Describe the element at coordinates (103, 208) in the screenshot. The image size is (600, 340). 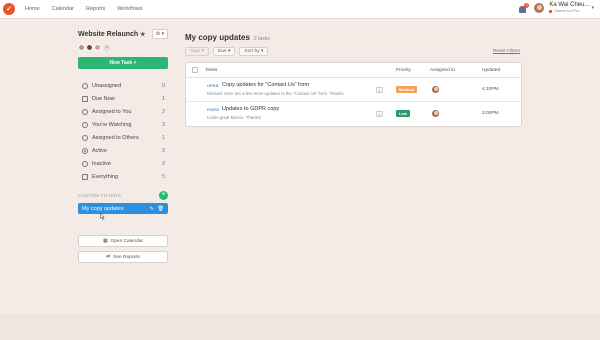
I see `custom-filter-label: My copy updates` at that location.